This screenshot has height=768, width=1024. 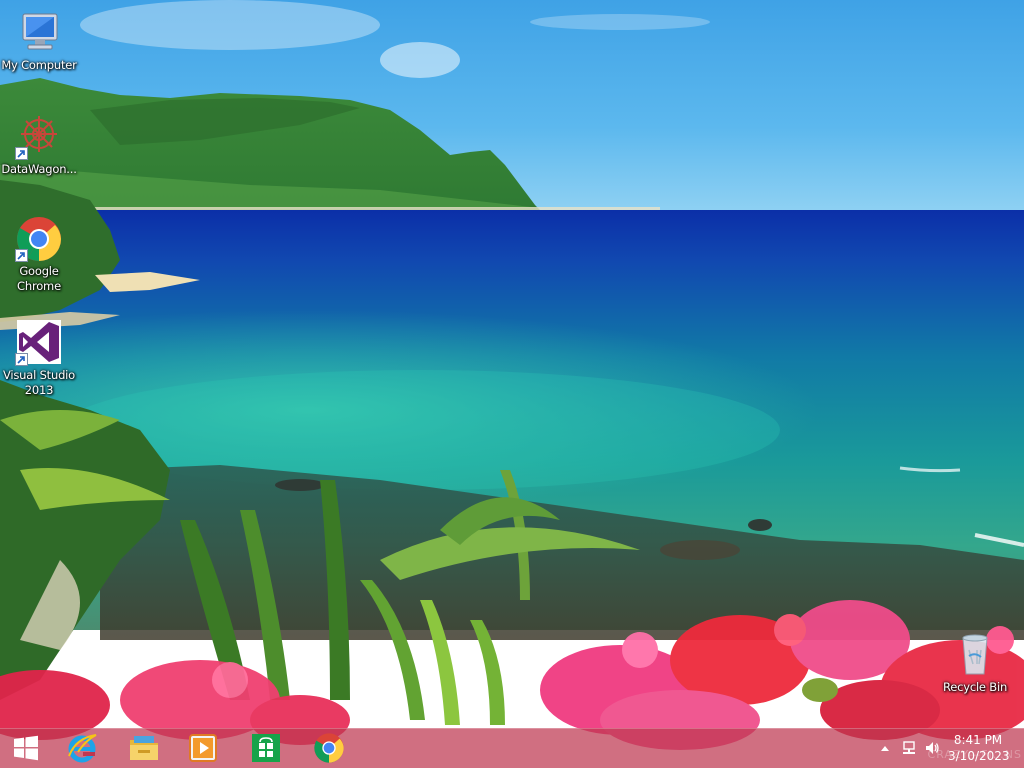 What do you see at coordinates (39, 254) in the screenshot?
I see `desktop-icon-google-chrome: Google Chrome` at bounding box center [39, 254].